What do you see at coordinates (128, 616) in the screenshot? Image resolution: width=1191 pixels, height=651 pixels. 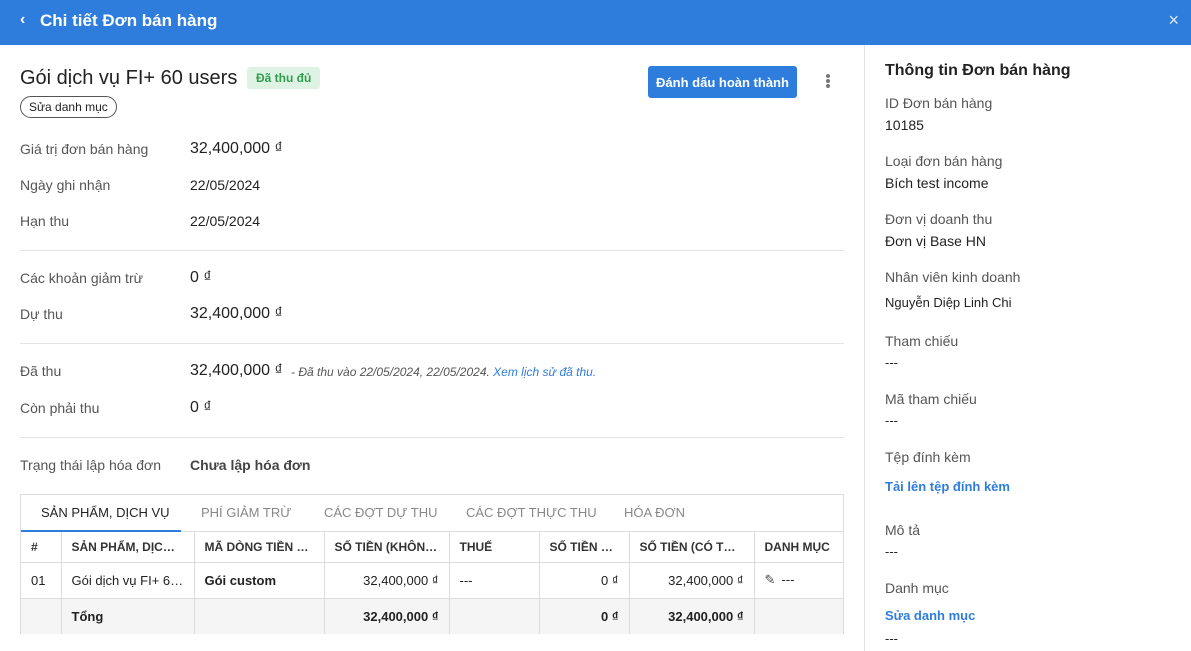 I see `total-label: Tổng` at bounding box center [128, 616].